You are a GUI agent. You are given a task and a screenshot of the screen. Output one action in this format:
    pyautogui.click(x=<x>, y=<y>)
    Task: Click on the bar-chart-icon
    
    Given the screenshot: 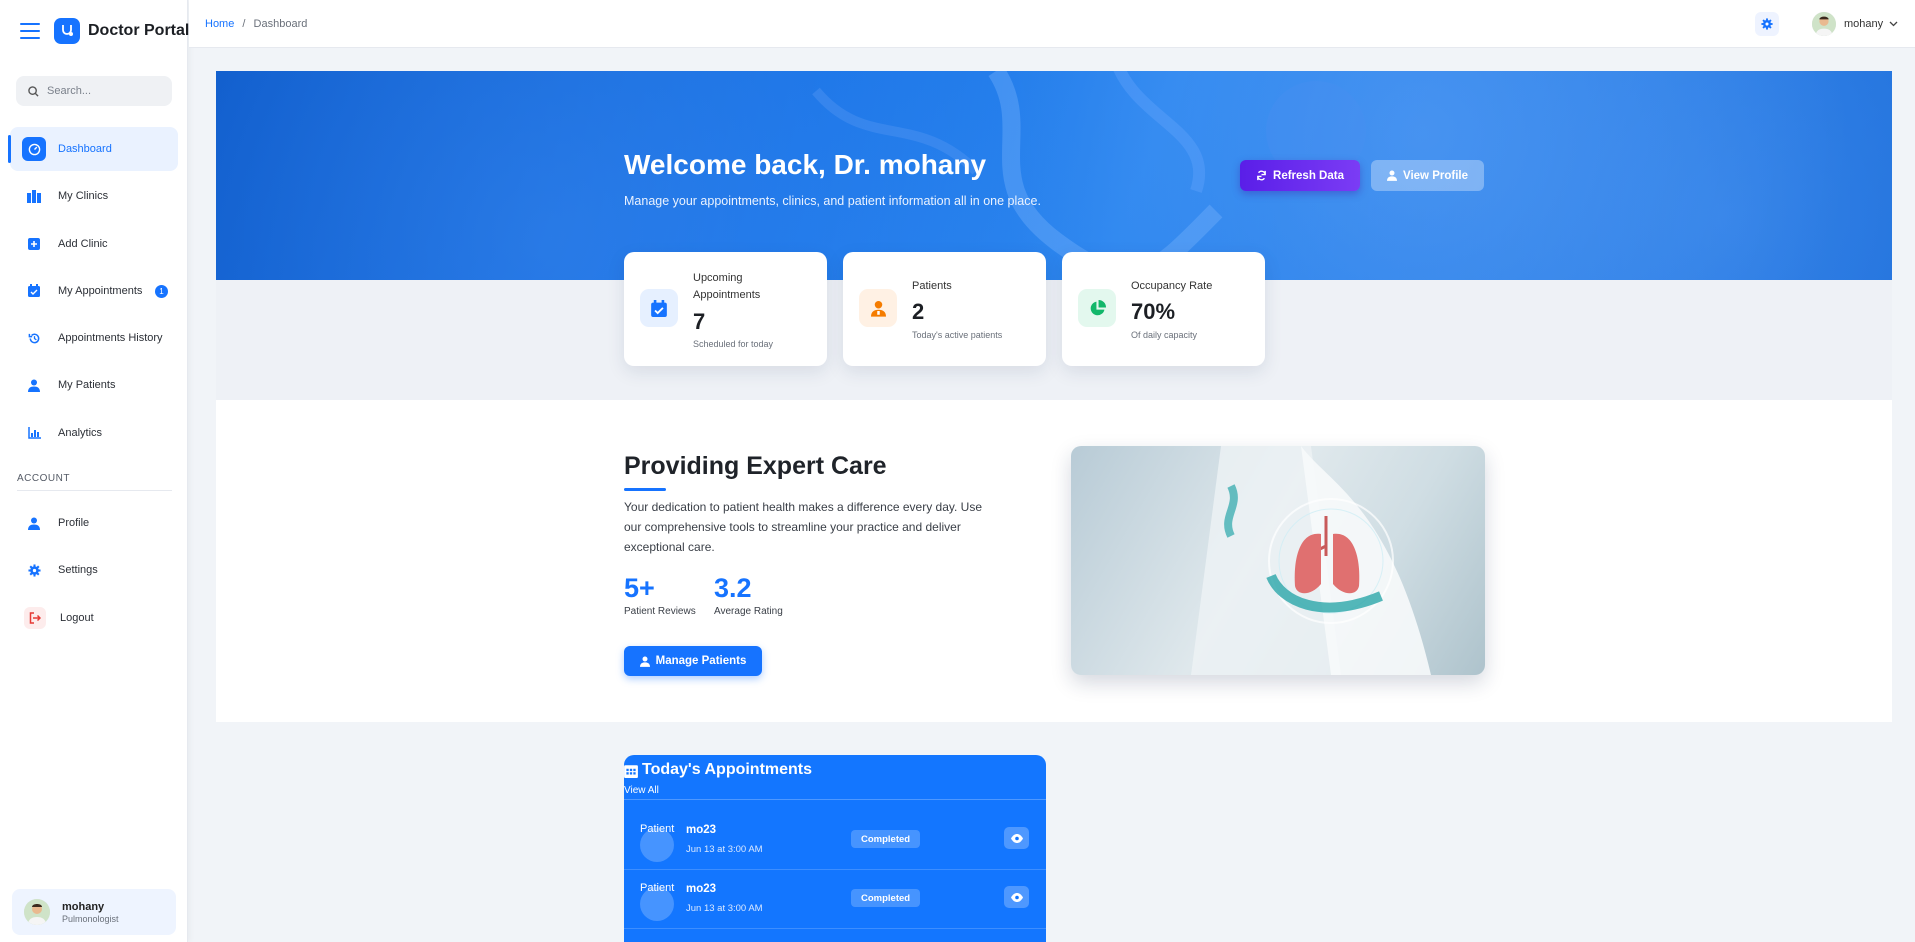 What is the action you would take?
    pyautogui.click(x=34, y=433)
    